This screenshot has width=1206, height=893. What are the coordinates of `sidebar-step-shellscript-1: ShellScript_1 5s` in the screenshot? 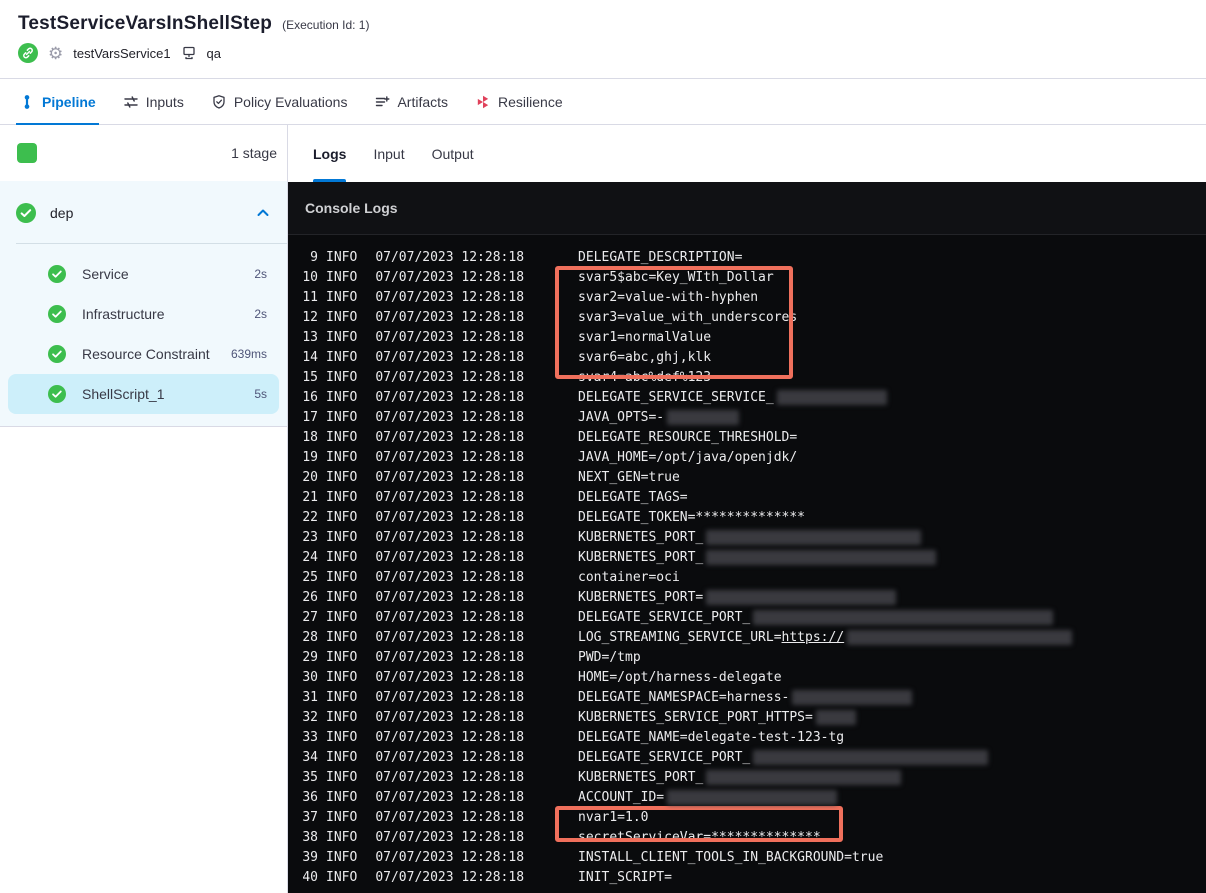 It's located at (143, 394).